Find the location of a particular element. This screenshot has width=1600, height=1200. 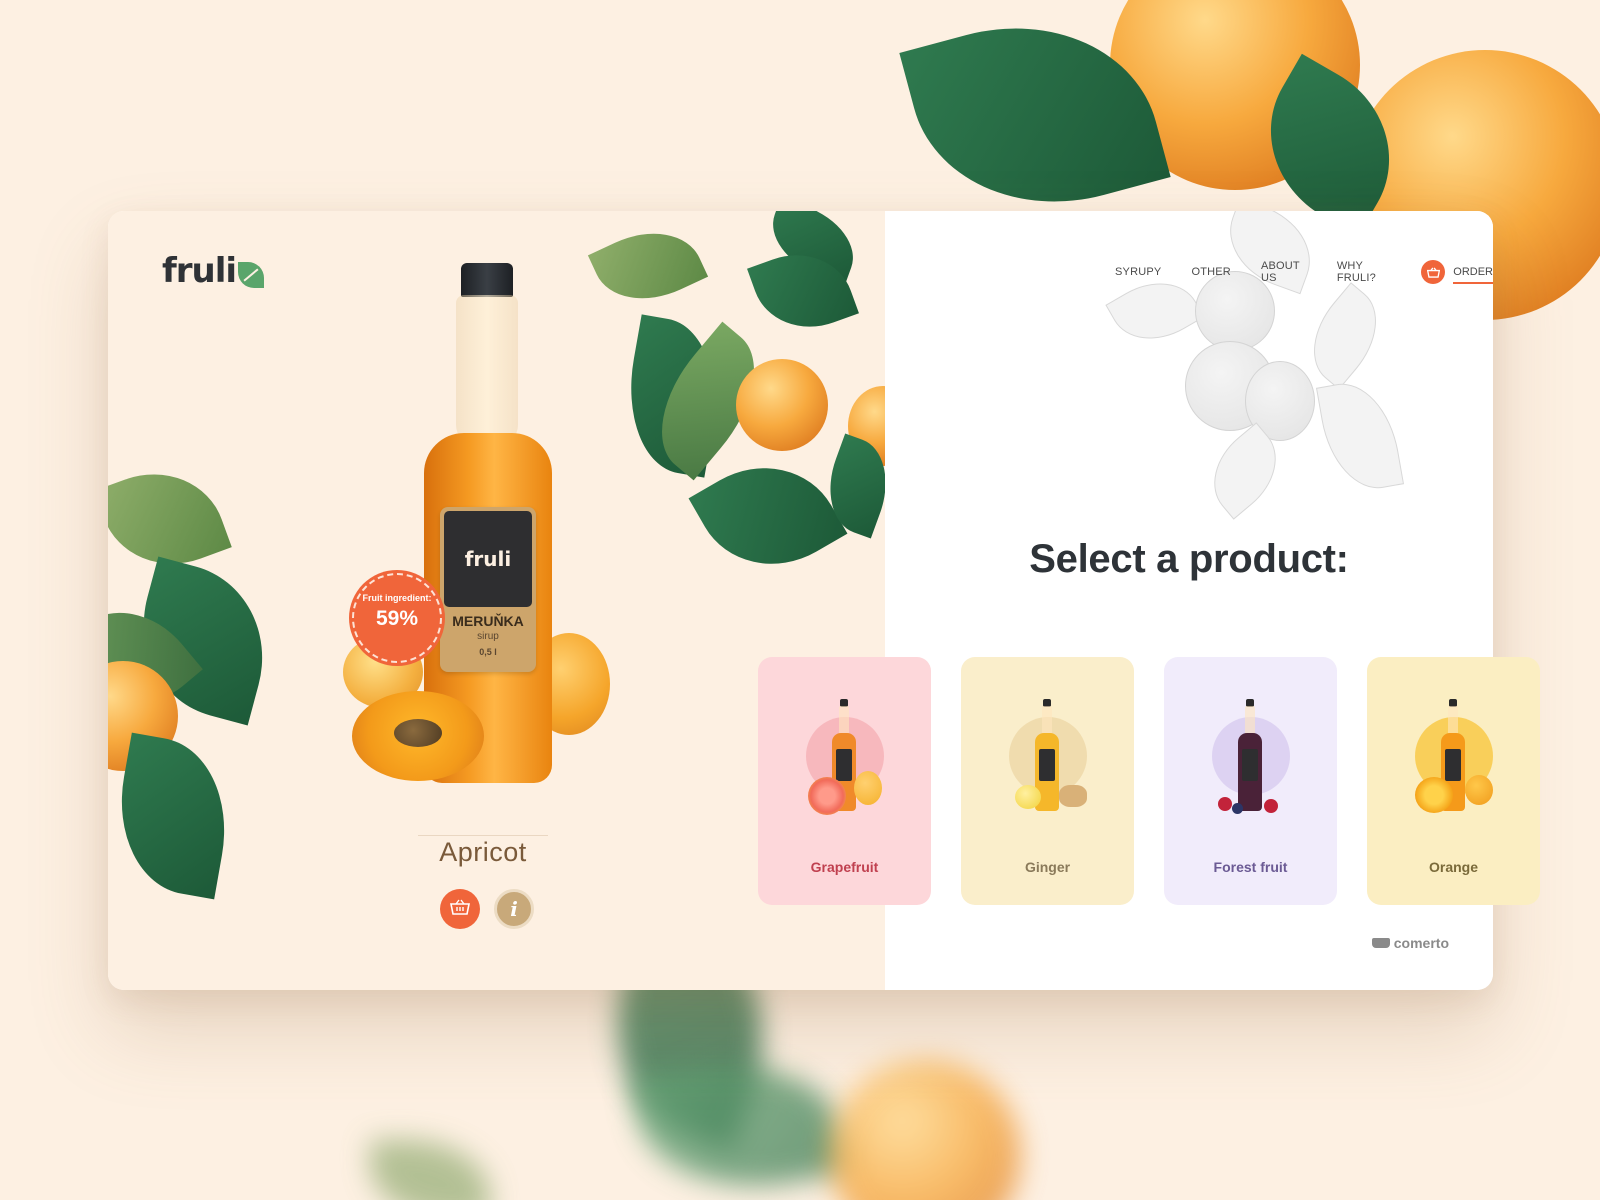

leaf-icon is located at coordinates (251, 275).